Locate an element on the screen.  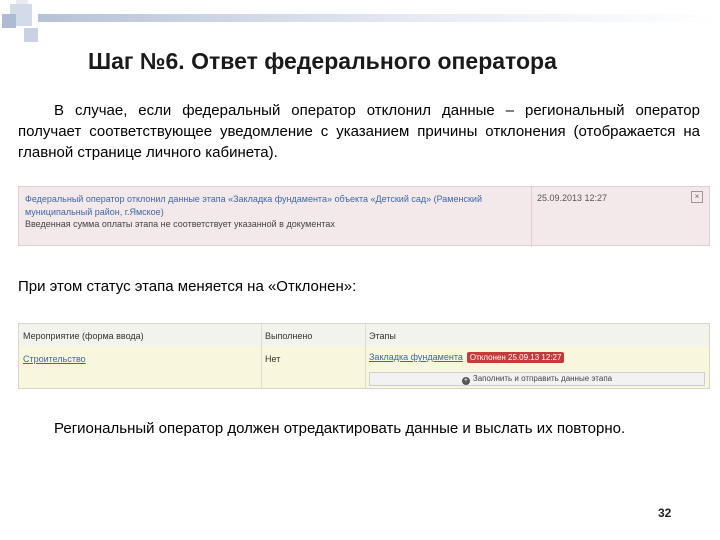
stage-link: Закладка фундамента is located at coordinates (416, 357).